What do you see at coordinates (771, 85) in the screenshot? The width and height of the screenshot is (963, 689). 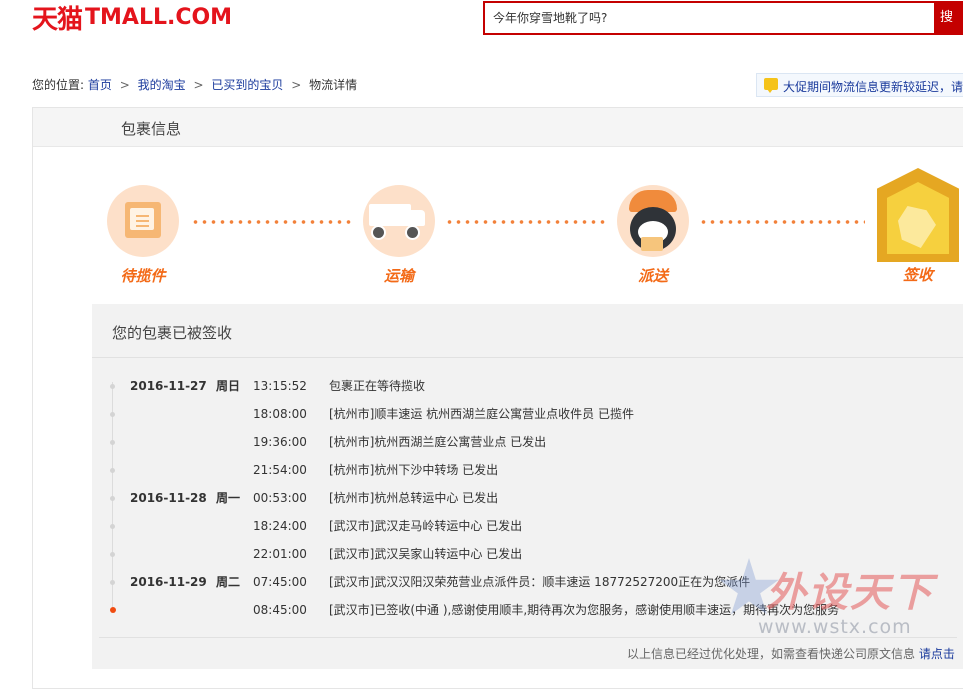 I see `speech-bubble-icon` at bounding box center [771, 85].